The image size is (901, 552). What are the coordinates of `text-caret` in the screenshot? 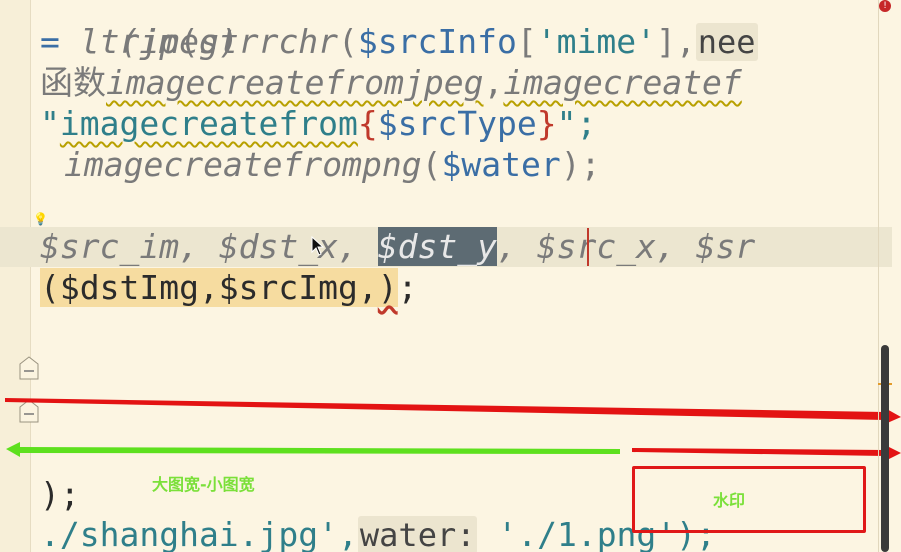 It's located at (588, 247).